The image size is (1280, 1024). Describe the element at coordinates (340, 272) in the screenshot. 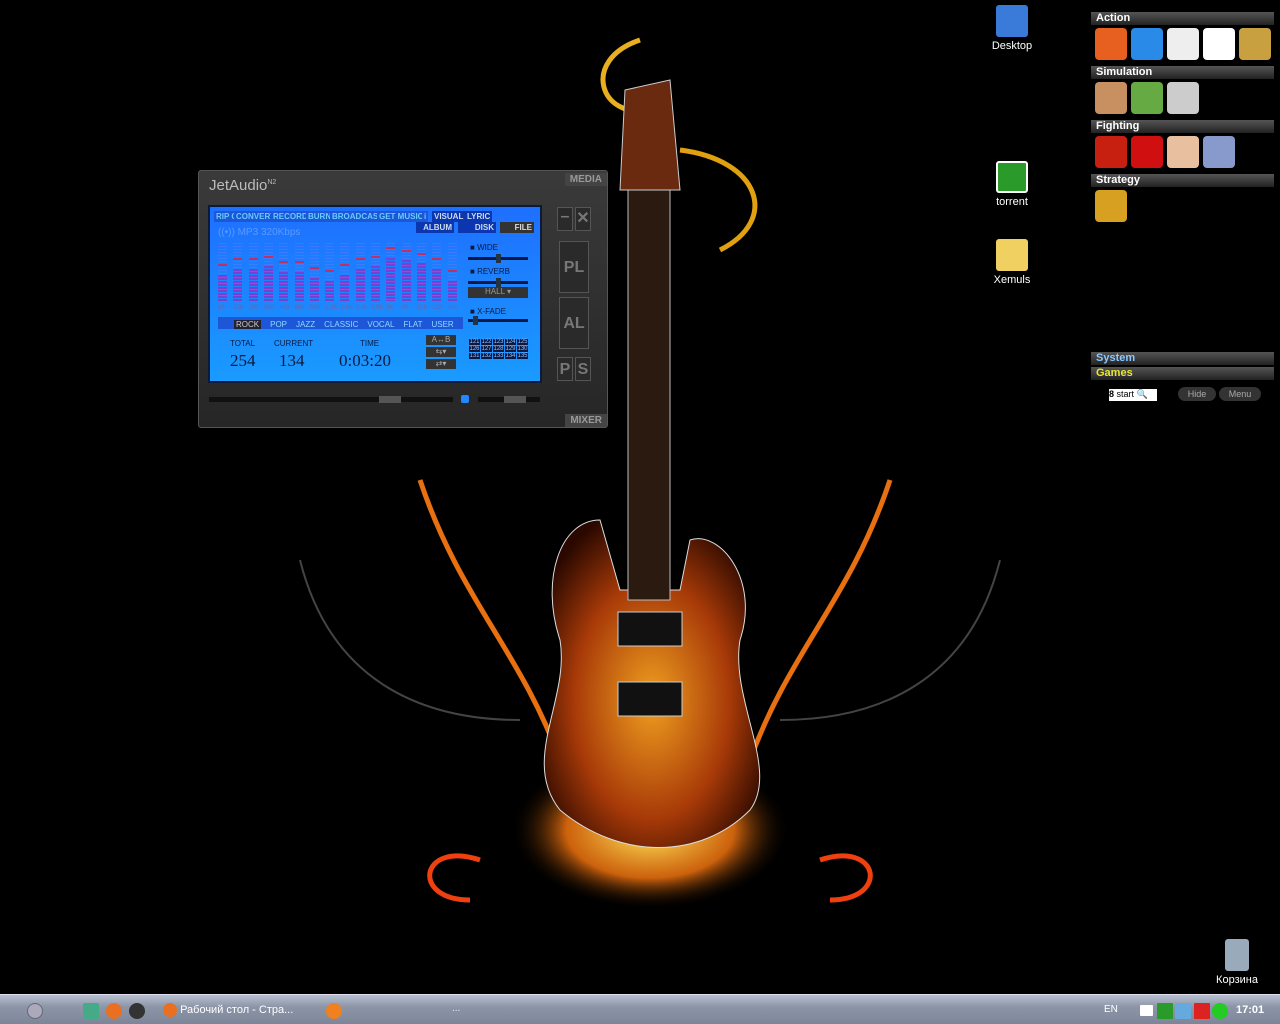

I see `equalizer` at that location.